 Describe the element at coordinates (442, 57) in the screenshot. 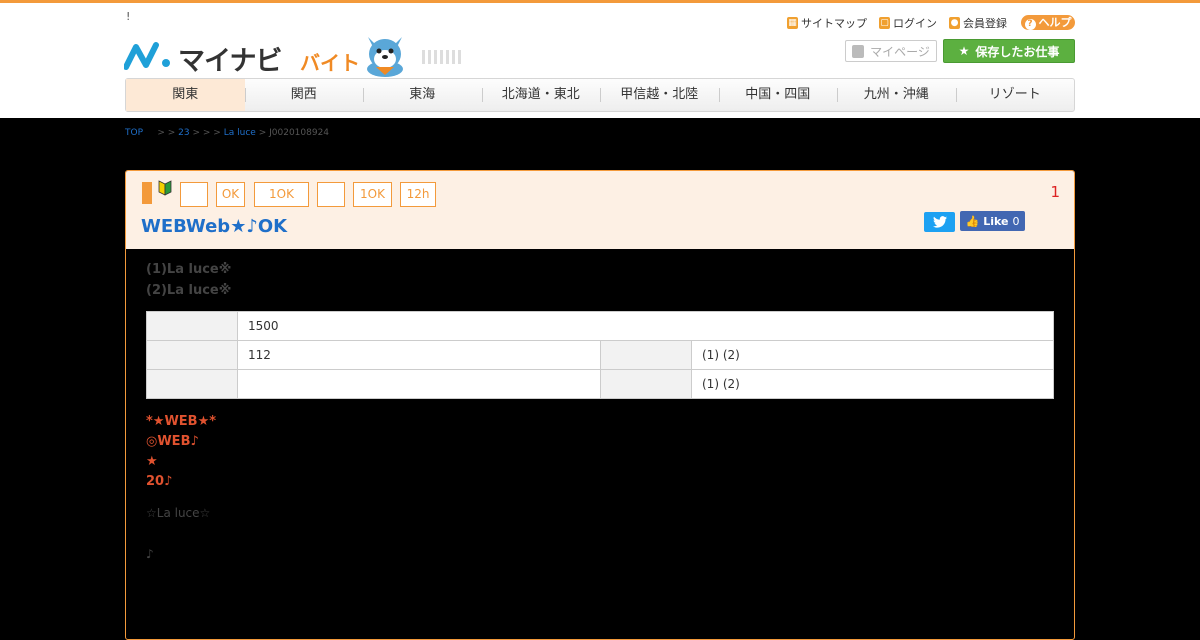

I see `decorative-stripes` at that location.